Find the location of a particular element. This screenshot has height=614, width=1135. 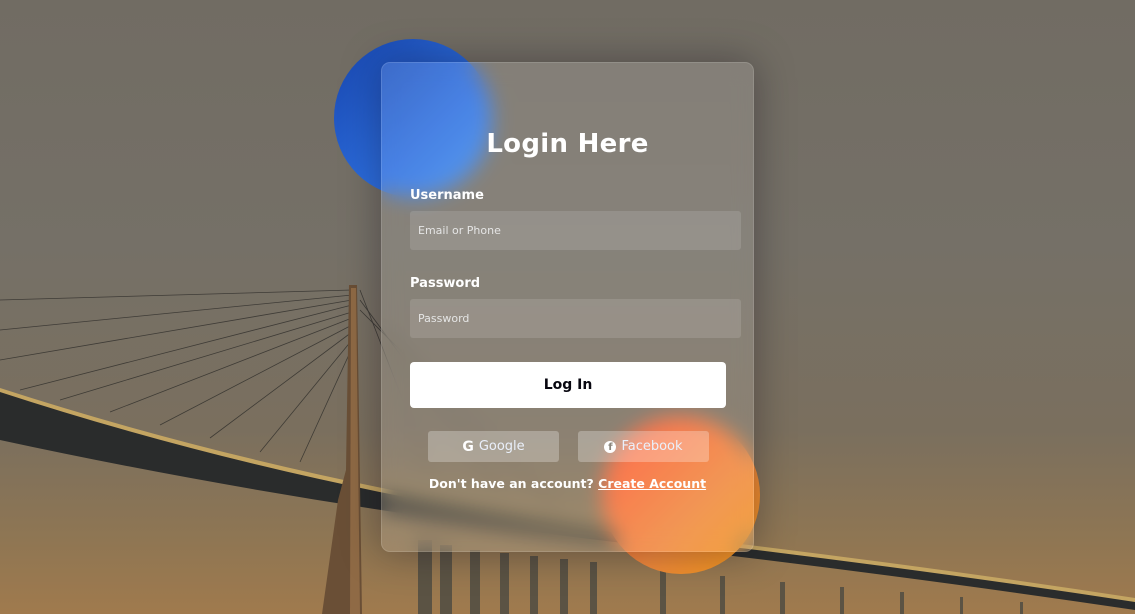

username-label: Username is located at coordinates (447, 195).